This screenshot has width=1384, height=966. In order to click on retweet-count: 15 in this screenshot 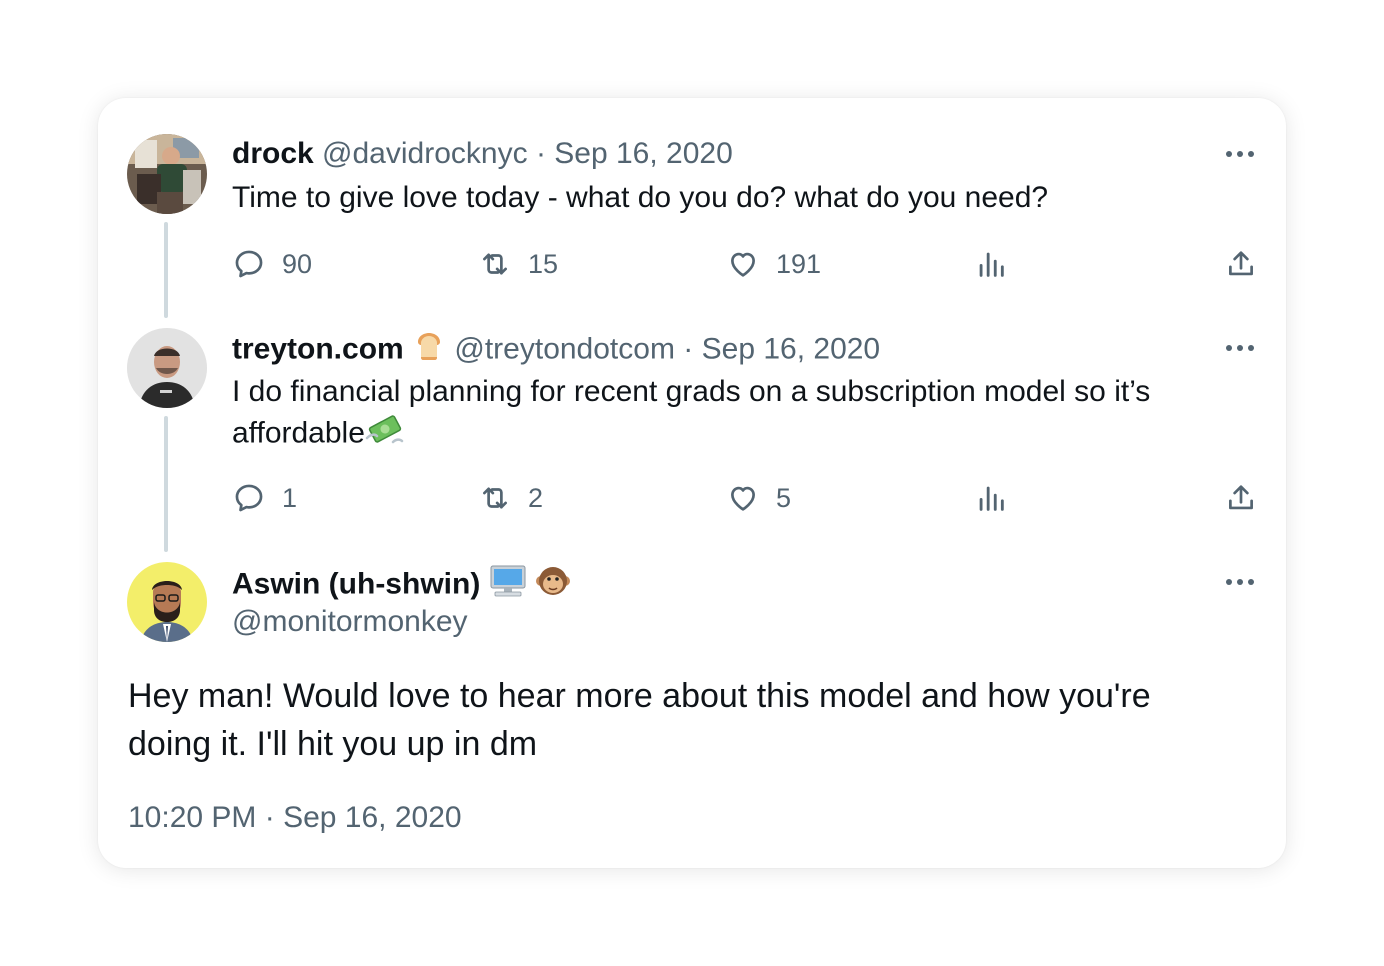, I will do `click(543, 263)`.